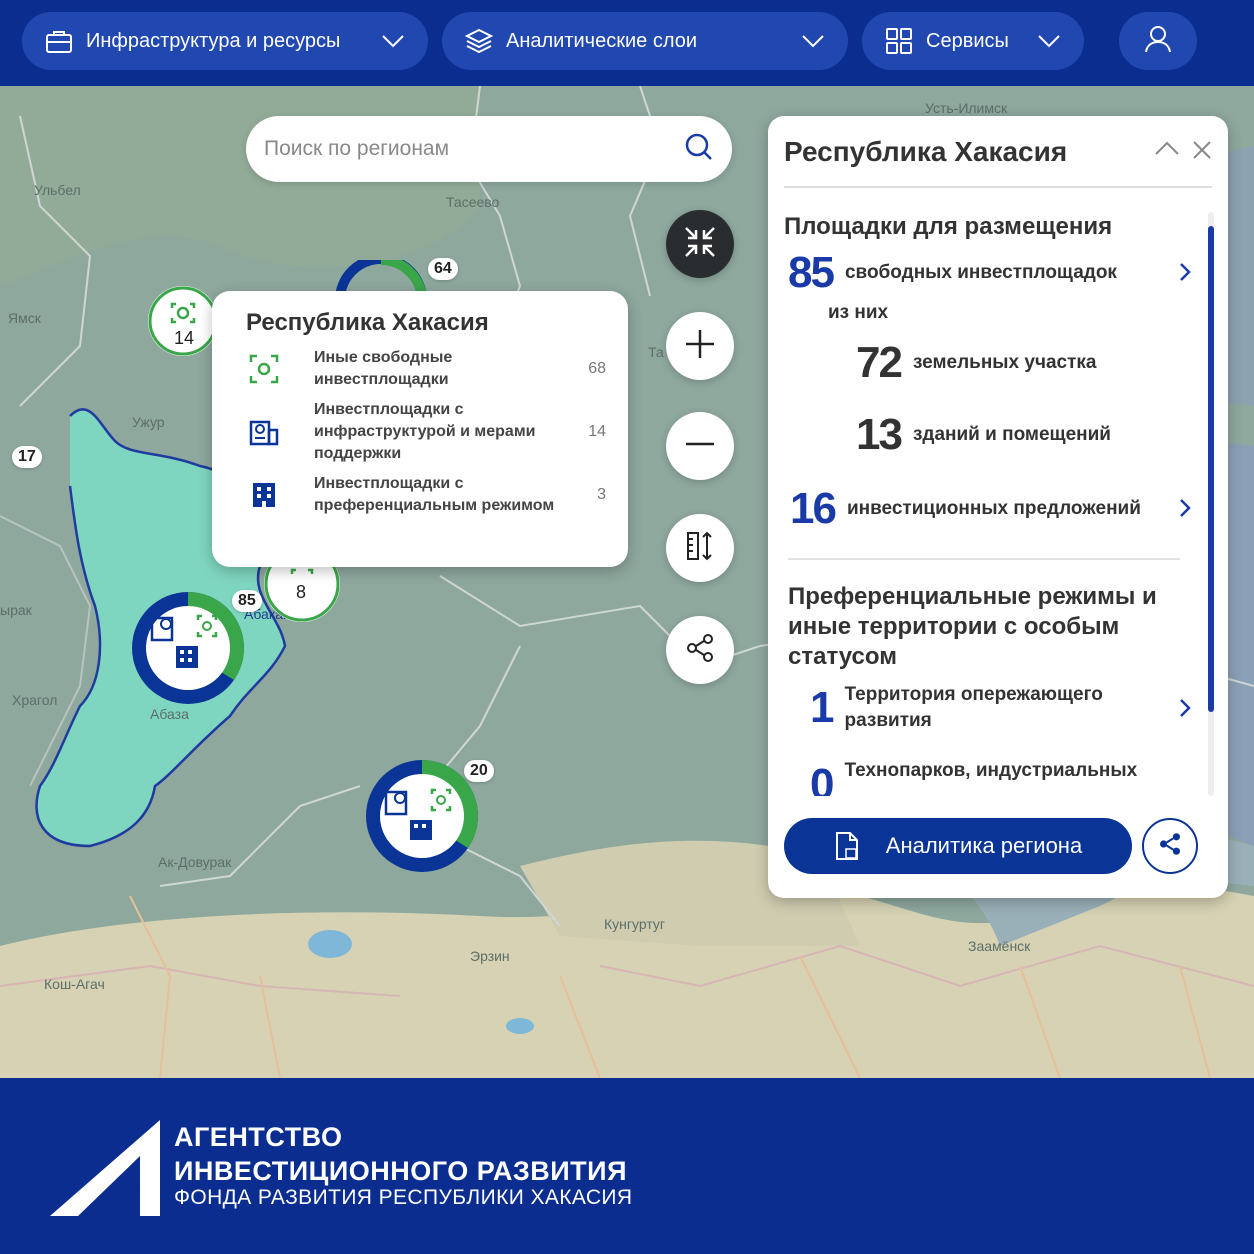  Describe the element at coordinates (59, 41) in the screenshot. I see `briefcase-icon` at that location.